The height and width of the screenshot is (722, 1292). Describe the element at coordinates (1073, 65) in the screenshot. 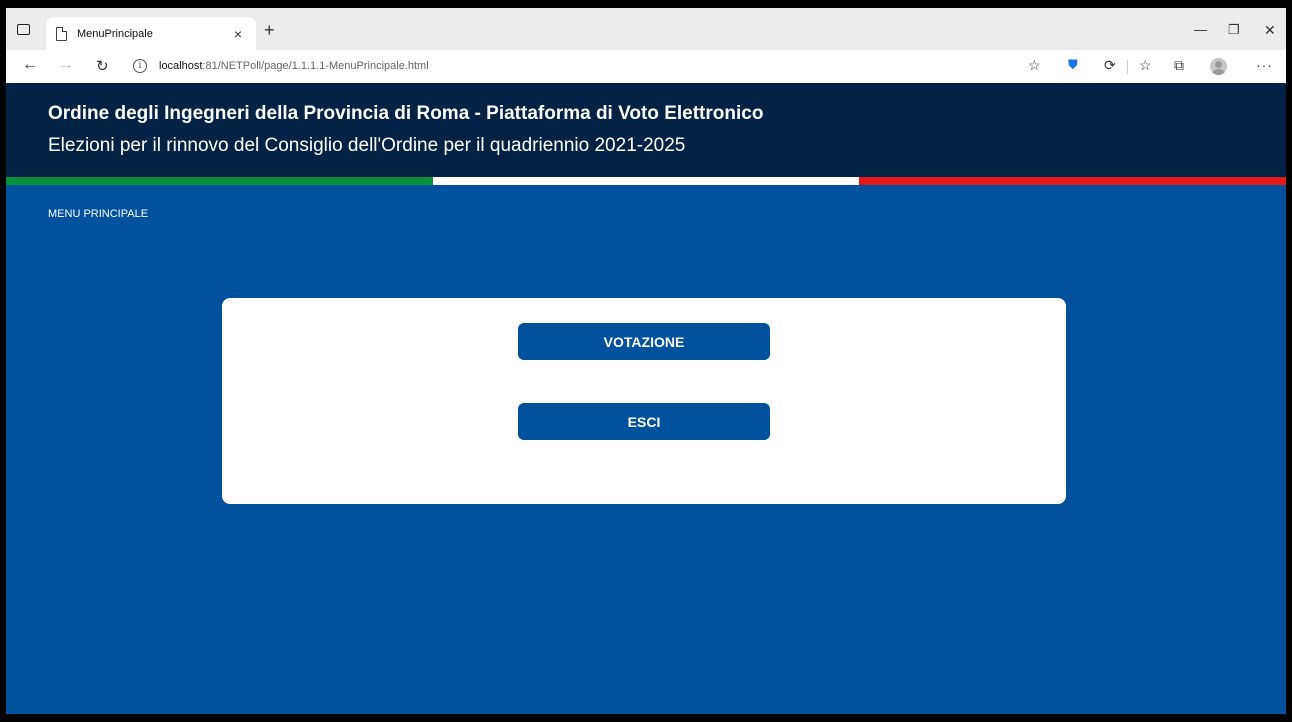

I see `shield-icon: ⛊` at that location.